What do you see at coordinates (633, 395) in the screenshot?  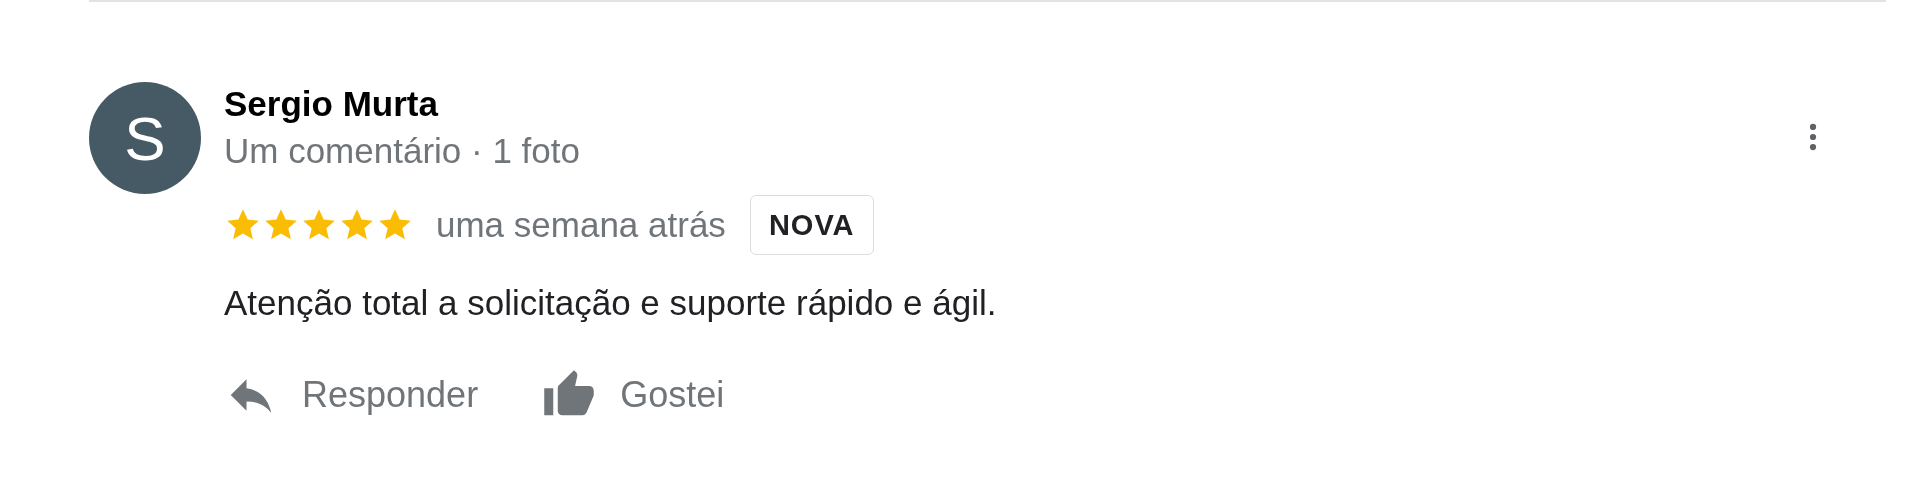 I see `like-button: Gostei` at bounding box center [633, 395].